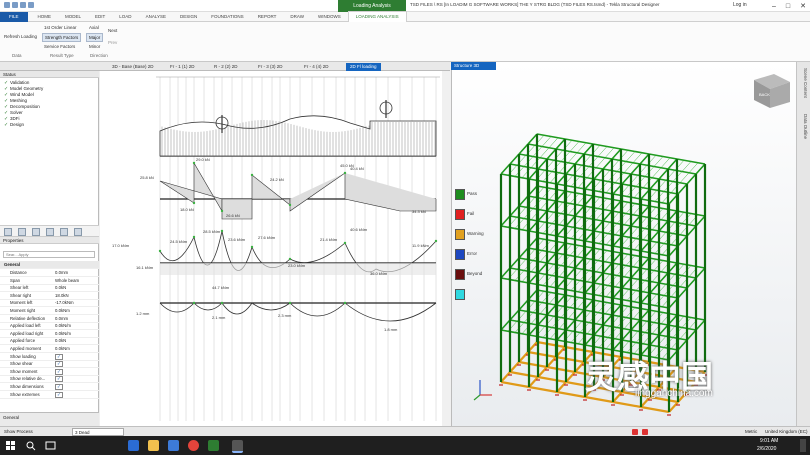 Image resolution: width=810 pixels, height=455 pixels. Describe the element at coordinates (473, 66) in the screenshot. I see `view-tab-structure-3d: Structure 3D` at that location.